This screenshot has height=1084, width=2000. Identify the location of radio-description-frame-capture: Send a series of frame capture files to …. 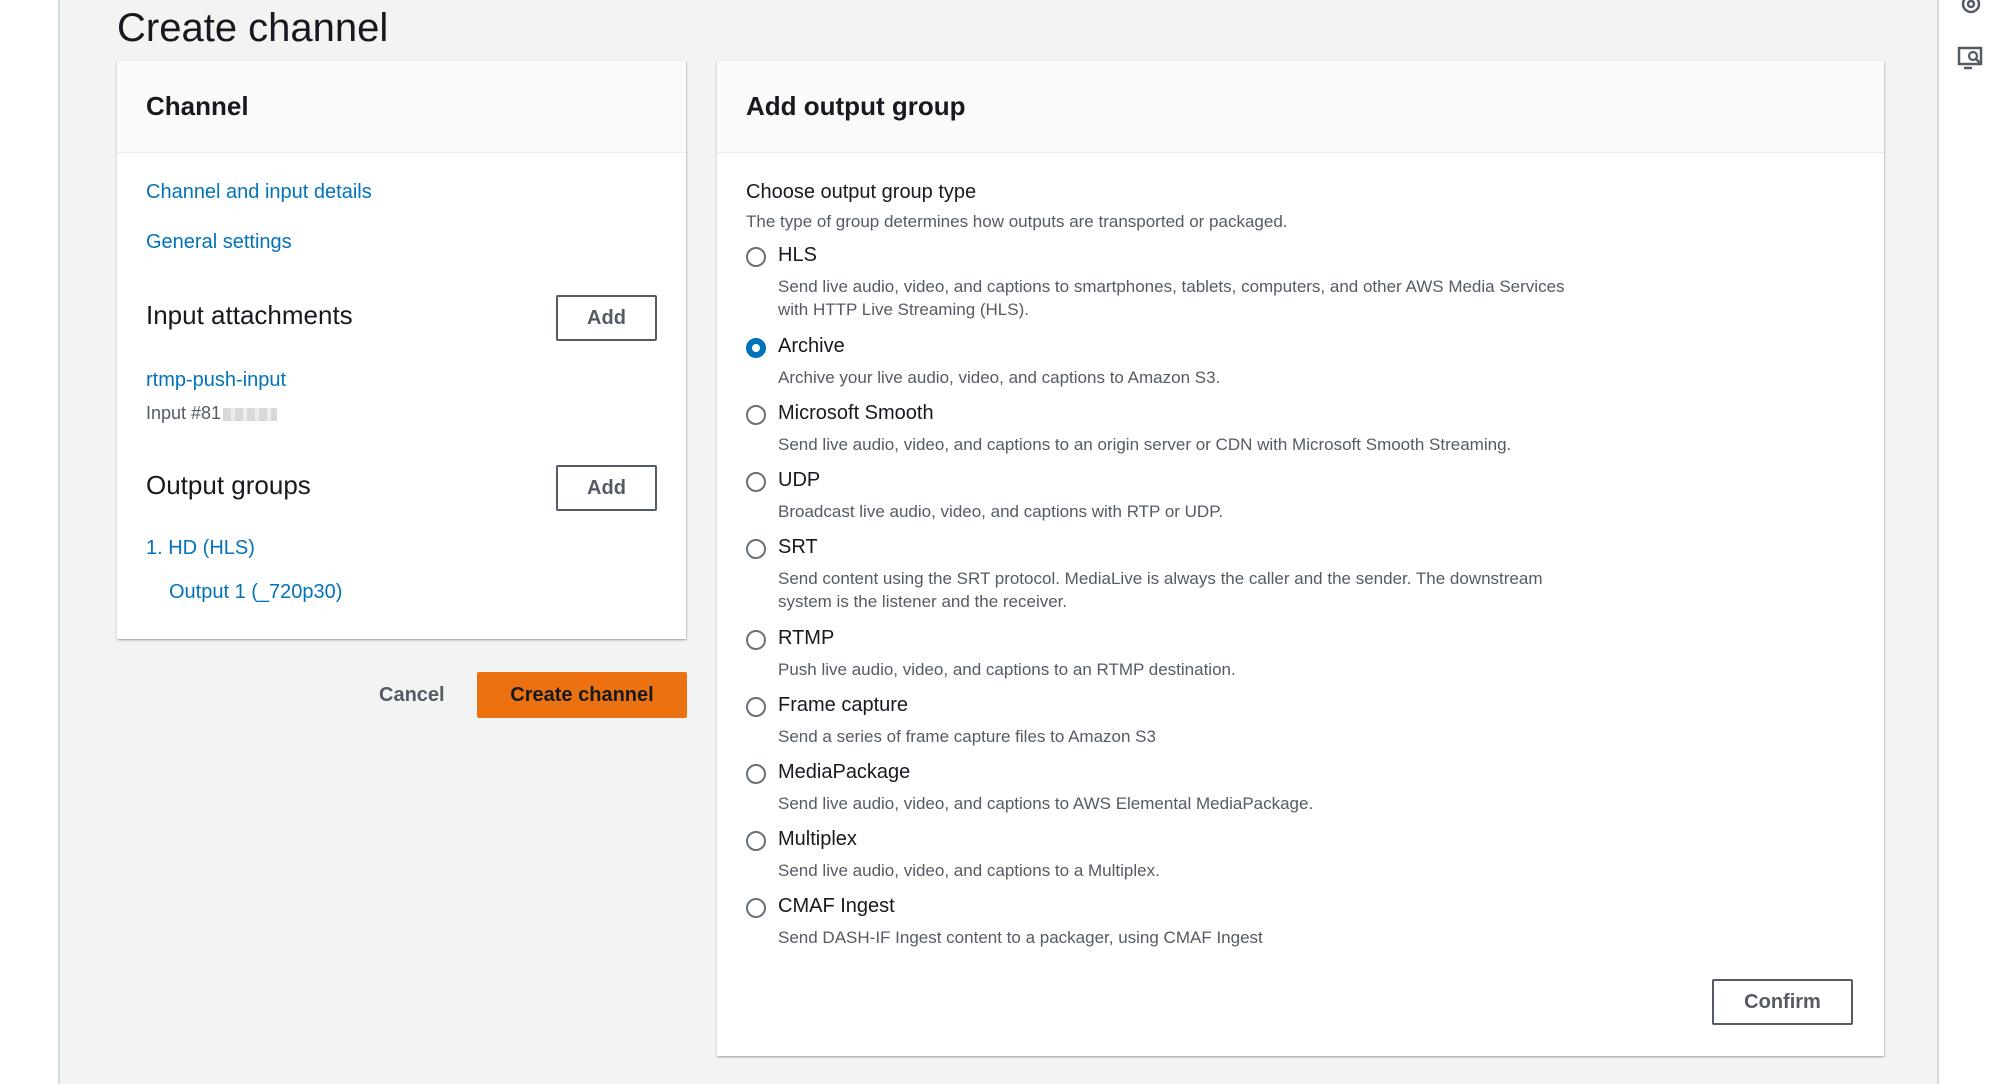
(967, 736).